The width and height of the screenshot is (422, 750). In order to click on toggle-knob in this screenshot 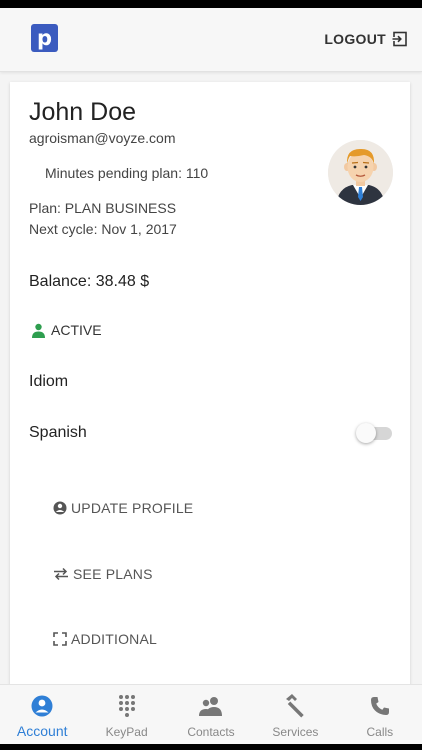, I will do `click(366, 433)`.